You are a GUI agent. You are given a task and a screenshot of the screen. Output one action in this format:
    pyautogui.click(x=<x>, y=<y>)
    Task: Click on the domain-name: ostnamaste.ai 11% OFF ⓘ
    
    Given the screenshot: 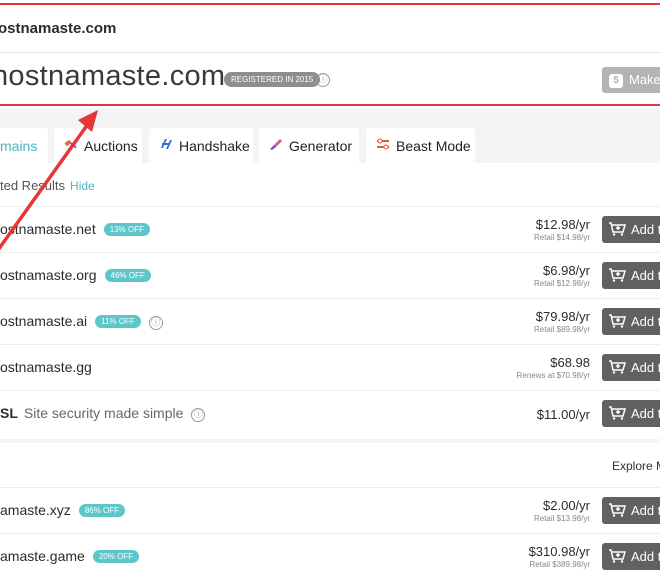 What is the action you would take?
    pyautogui.click(x=81, y=321)
    